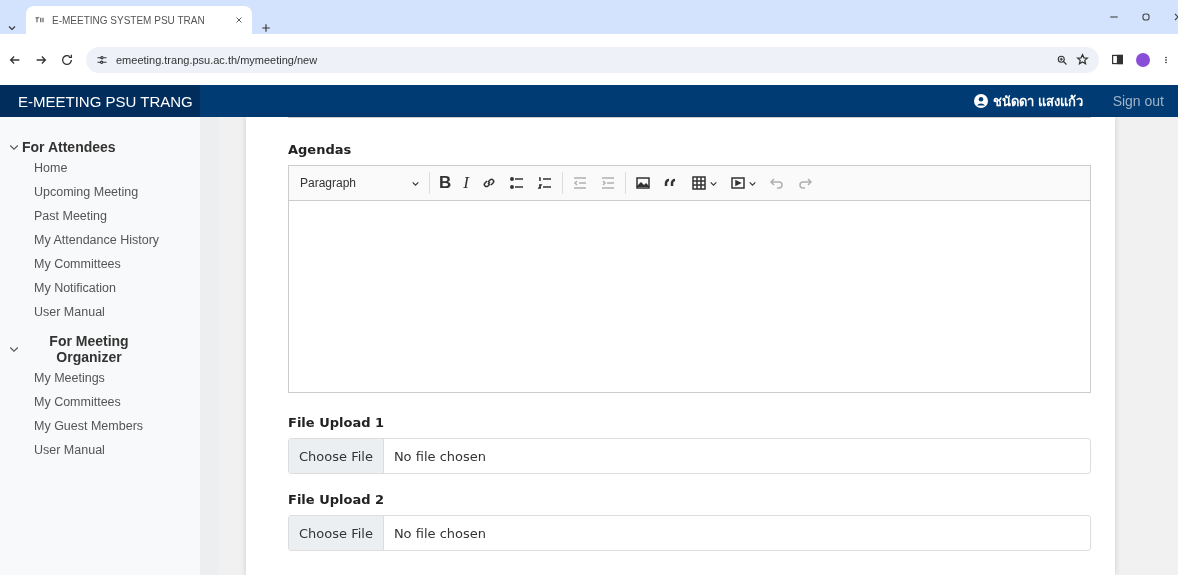  What do you see at coordinates (642, 183) in the screenshot?
I see `image-icon` at bounding box center [642, 183].